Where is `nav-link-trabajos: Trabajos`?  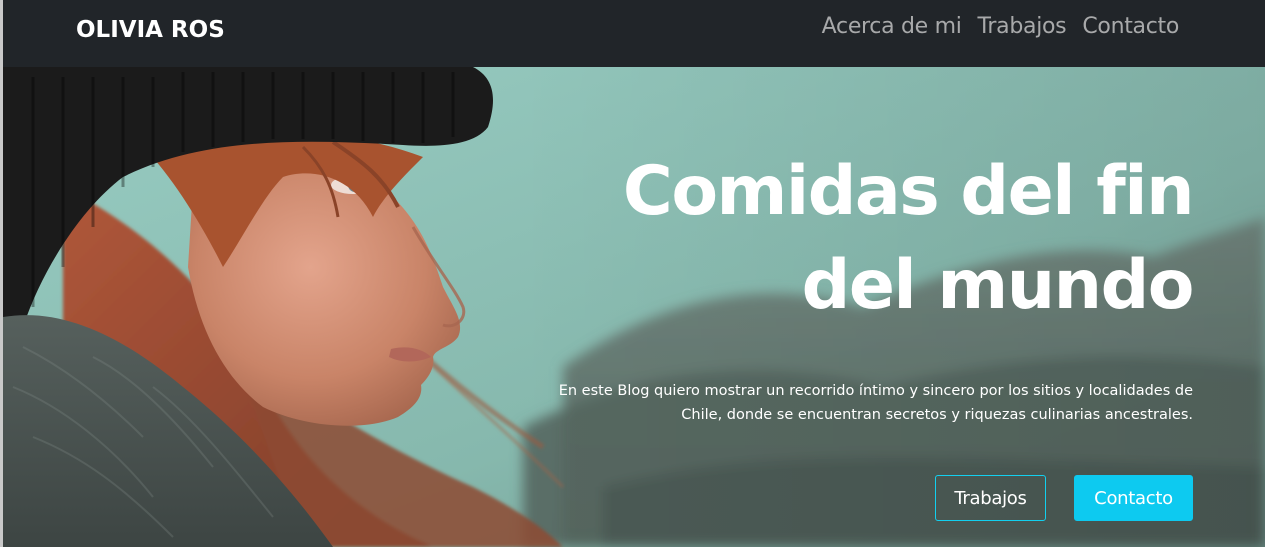
nav-link-trabajos: Trabajos is located at coordinates (1022, 26).